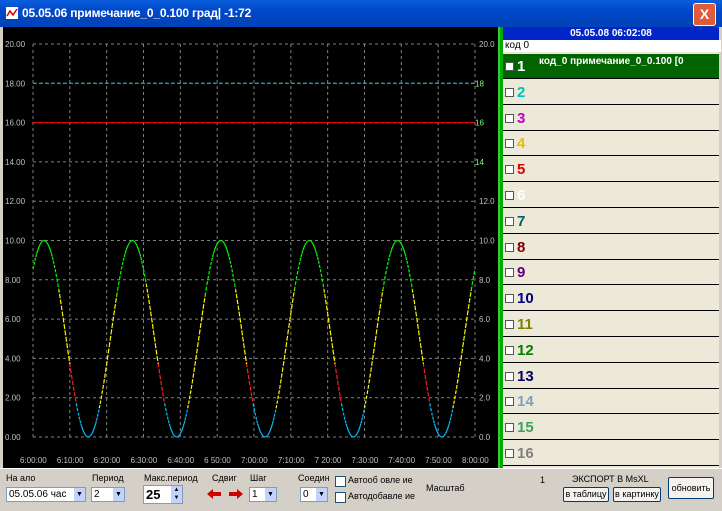 This screenshot has width=722, height=511. Describe the element at coordinates (704, 14) in the screenshot. I see `close-button: X` at that location.